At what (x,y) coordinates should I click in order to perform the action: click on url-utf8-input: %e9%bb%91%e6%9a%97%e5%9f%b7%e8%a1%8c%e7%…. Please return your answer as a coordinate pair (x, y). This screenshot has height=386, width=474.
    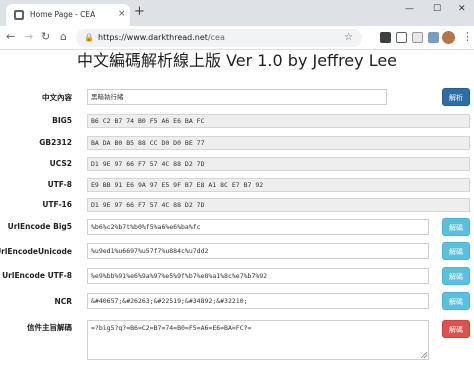
    Looking at the image, I should click on (258, 276).